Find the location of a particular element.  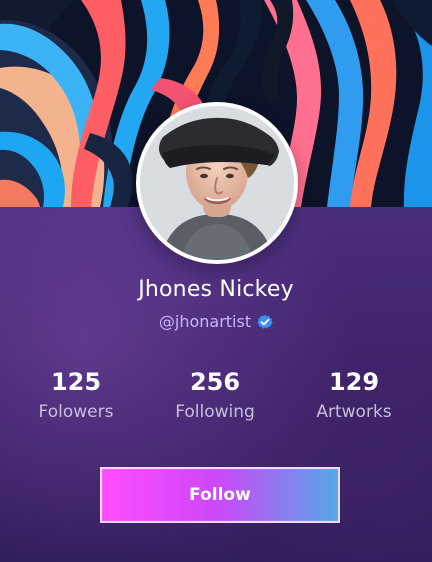

avatar-ring is located at coordinates (217, 183).